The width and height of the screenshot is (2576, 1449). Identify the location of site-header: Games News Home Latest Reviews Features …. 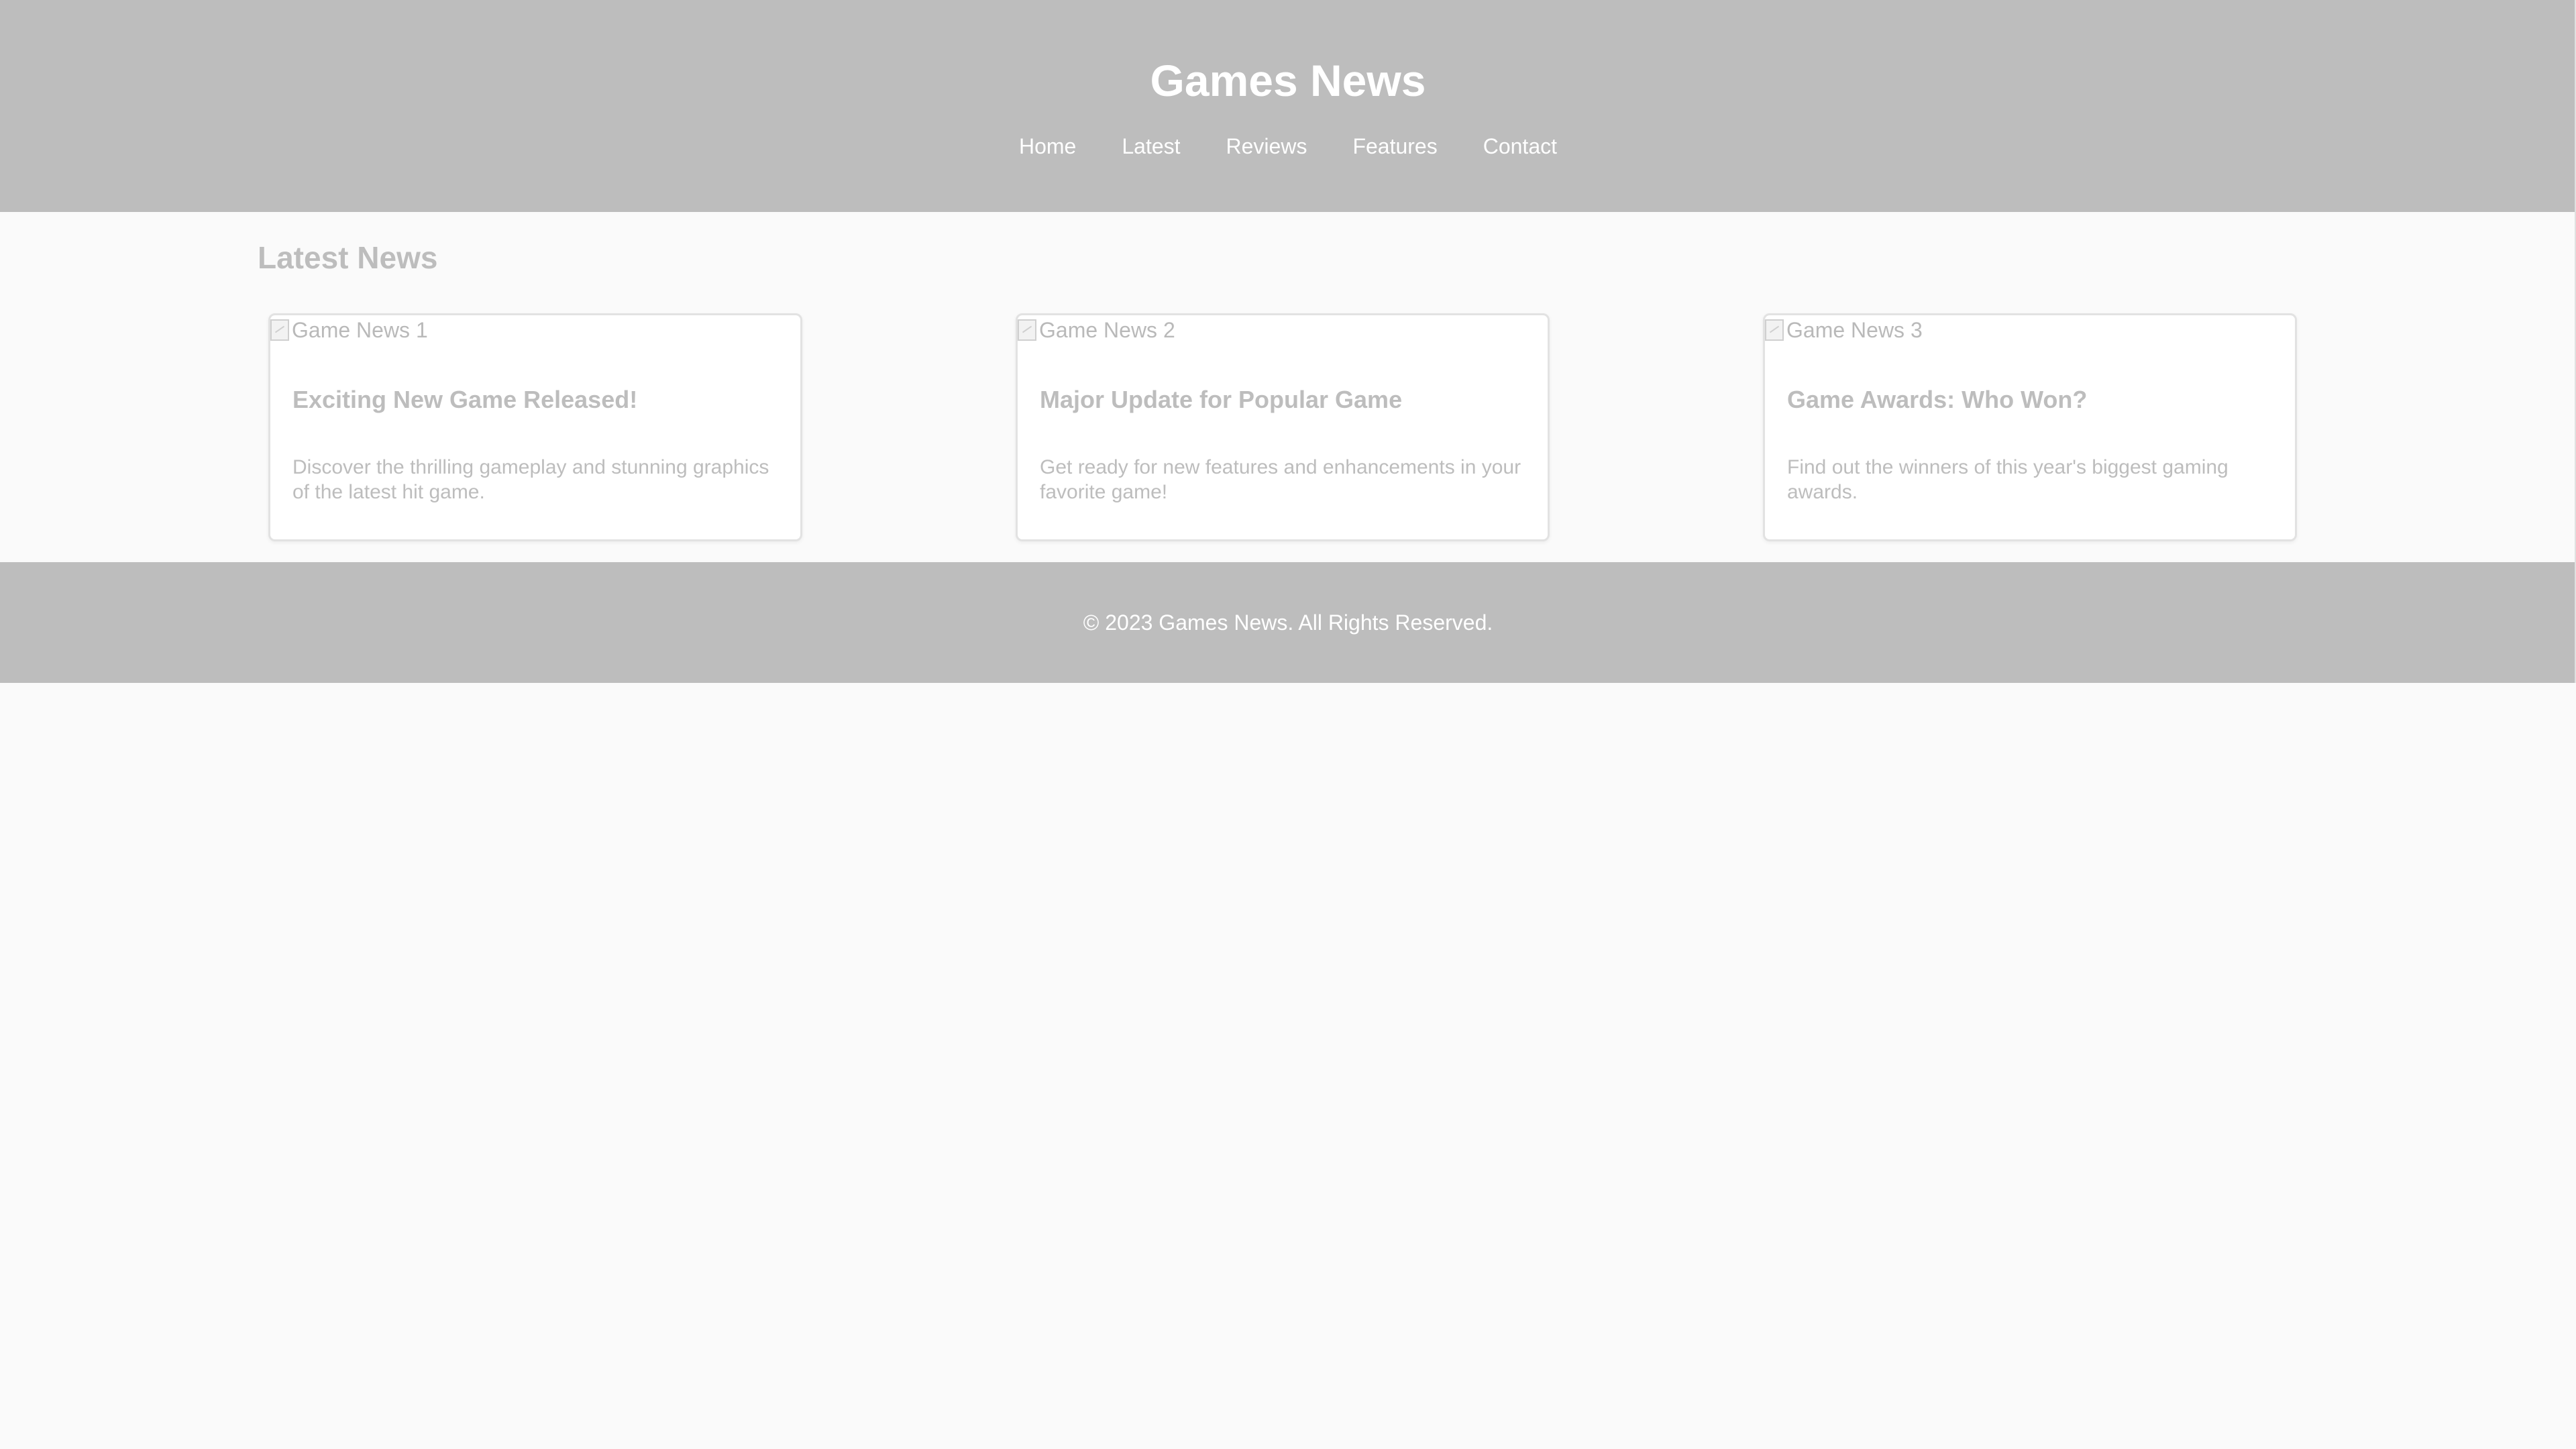
(1288, 106).